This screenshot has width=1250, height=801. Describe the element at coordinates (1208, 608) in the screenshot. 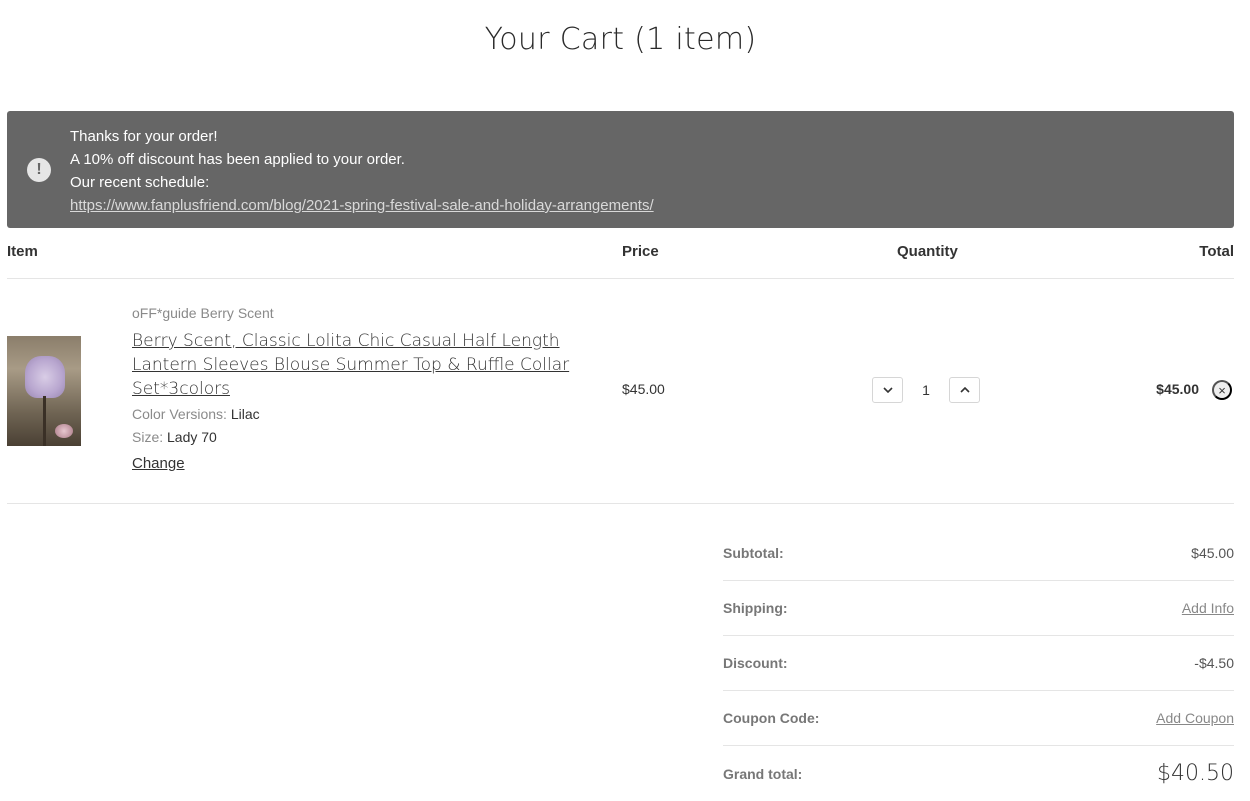

I see `add-shipping-info-link: Add Info` at that location.